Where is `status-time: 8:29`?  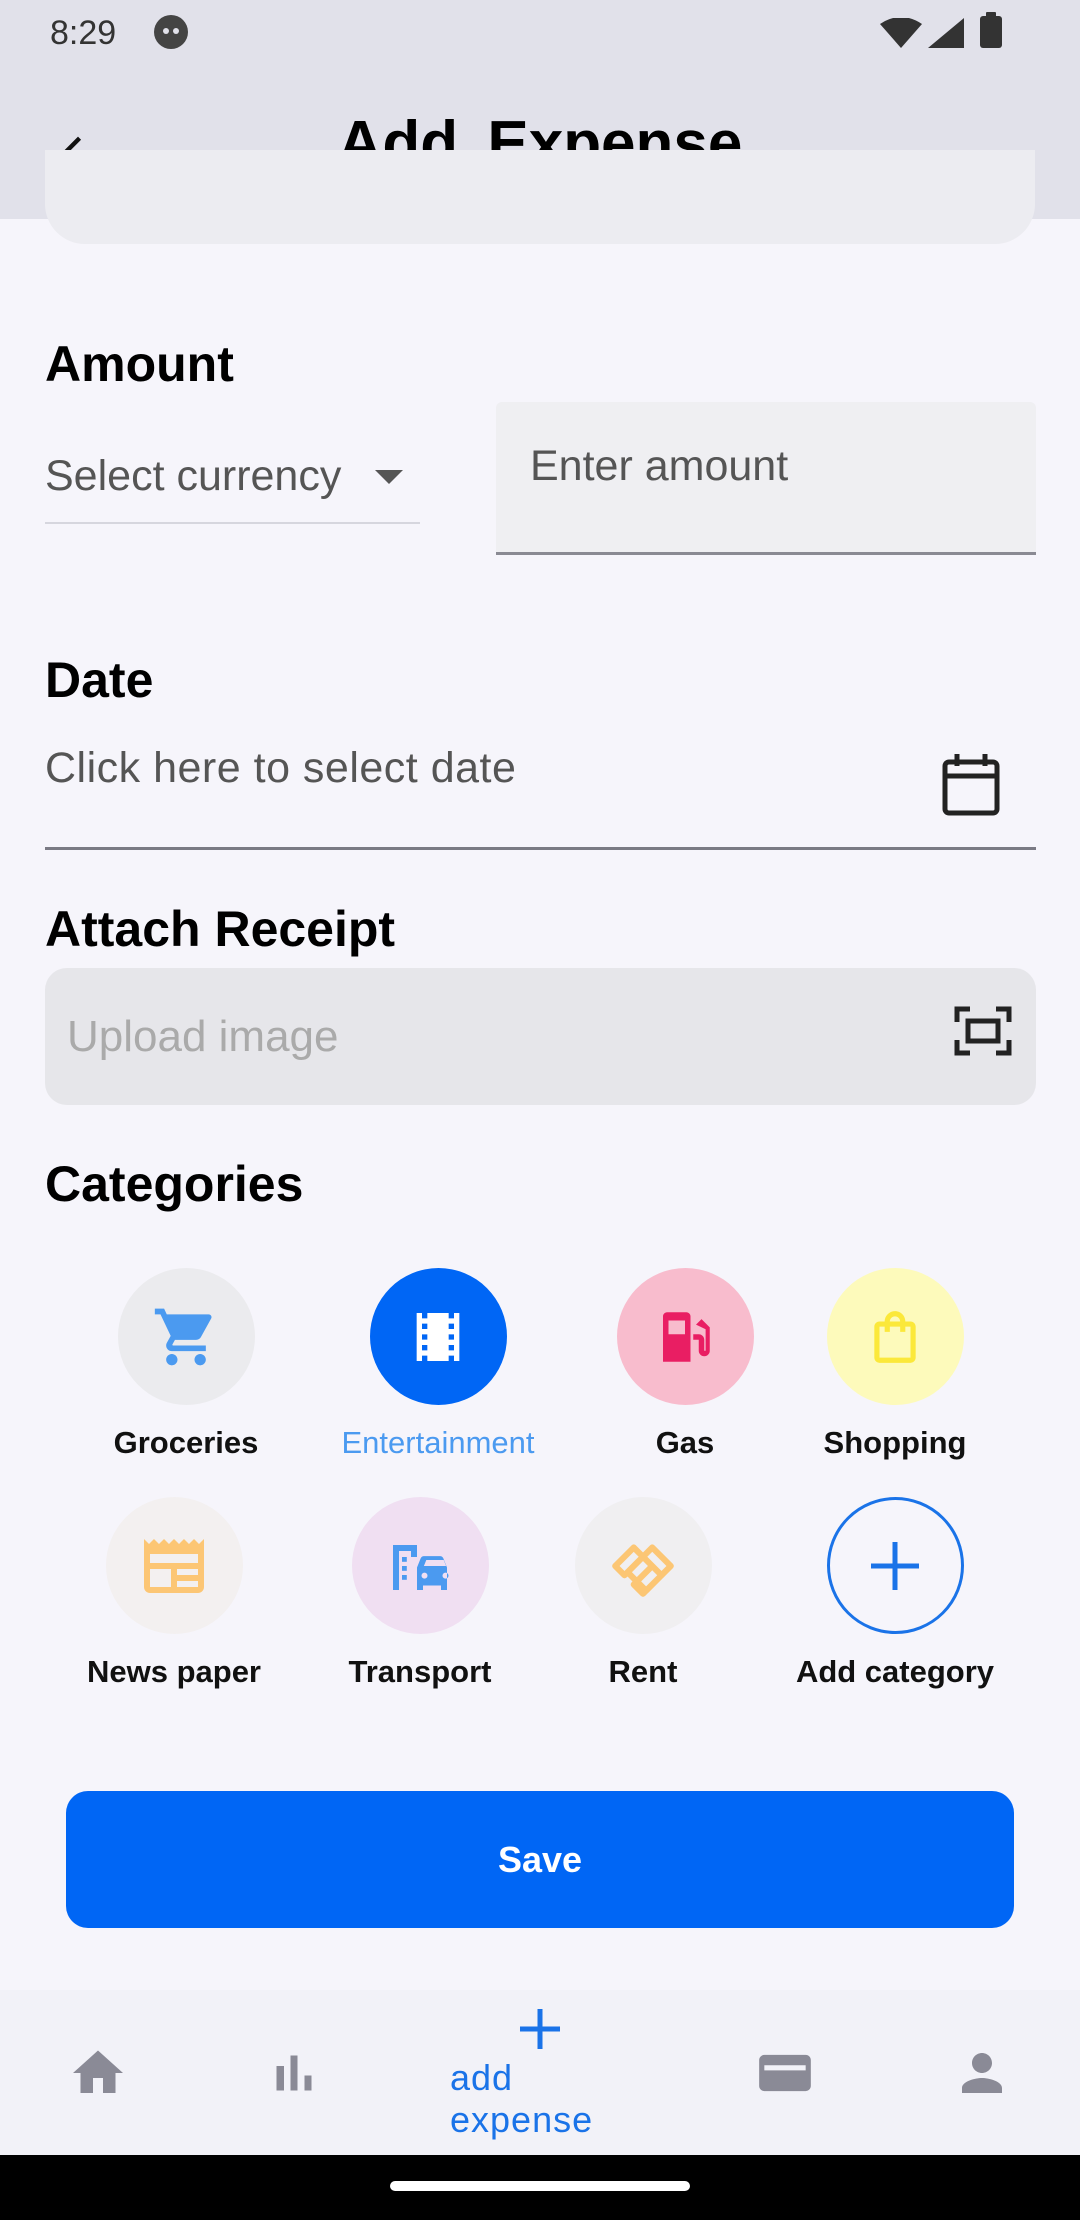 status-time: 8:29 is located at coordinates (83, 33).